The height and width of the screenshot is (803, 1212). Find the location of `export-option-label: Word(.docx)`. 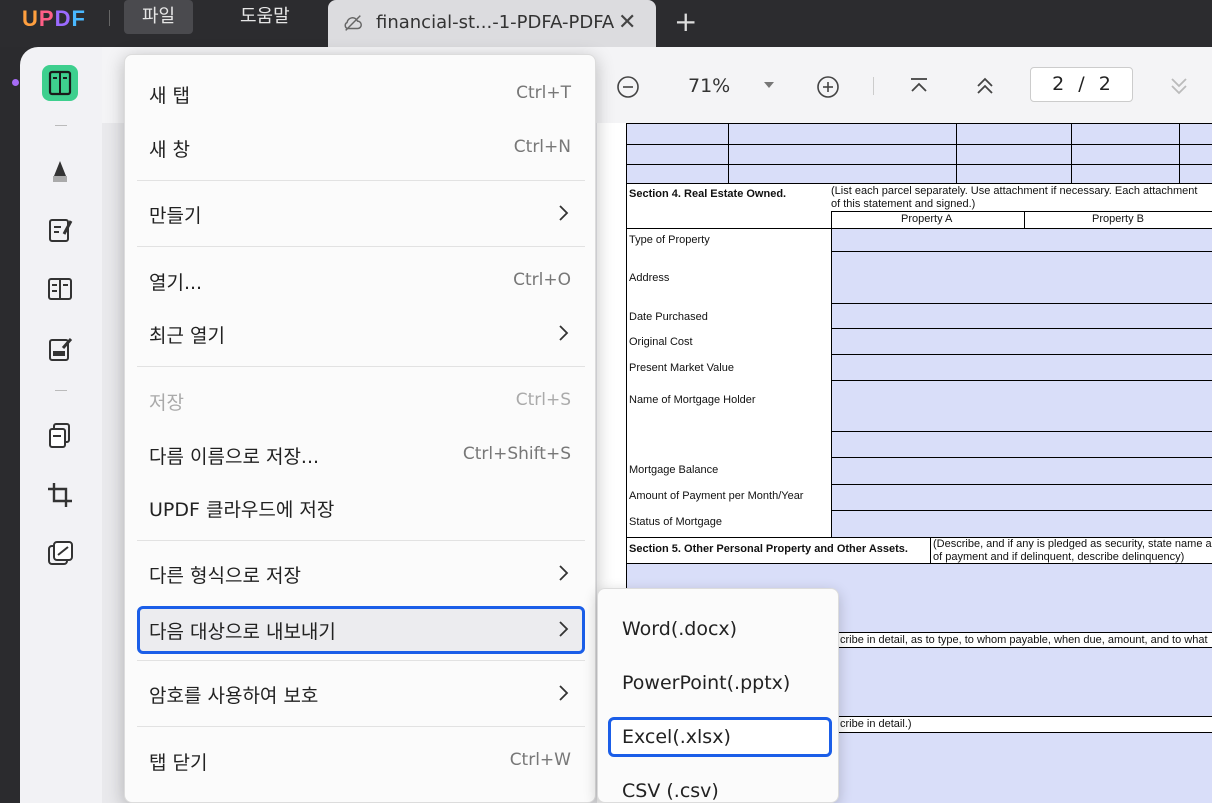

export-option-label: Word(.docx) is located at coordinates (680, 629).